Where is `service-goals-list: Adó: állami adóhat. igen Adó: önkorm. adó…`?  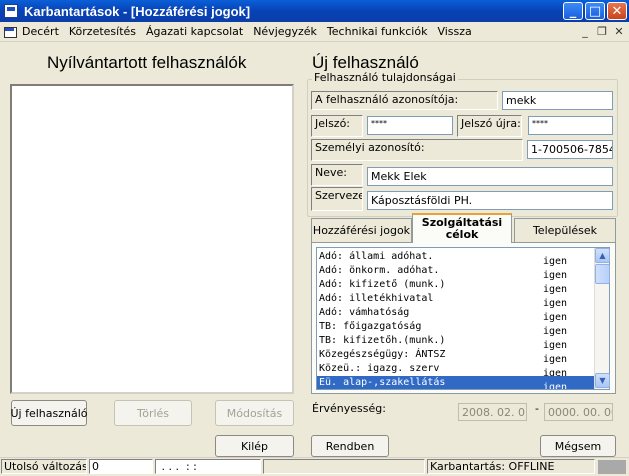 service-goals-list: Adó: állami adóhat. igen Adó: önkorm. adó… is located at coordinates (463, 318).